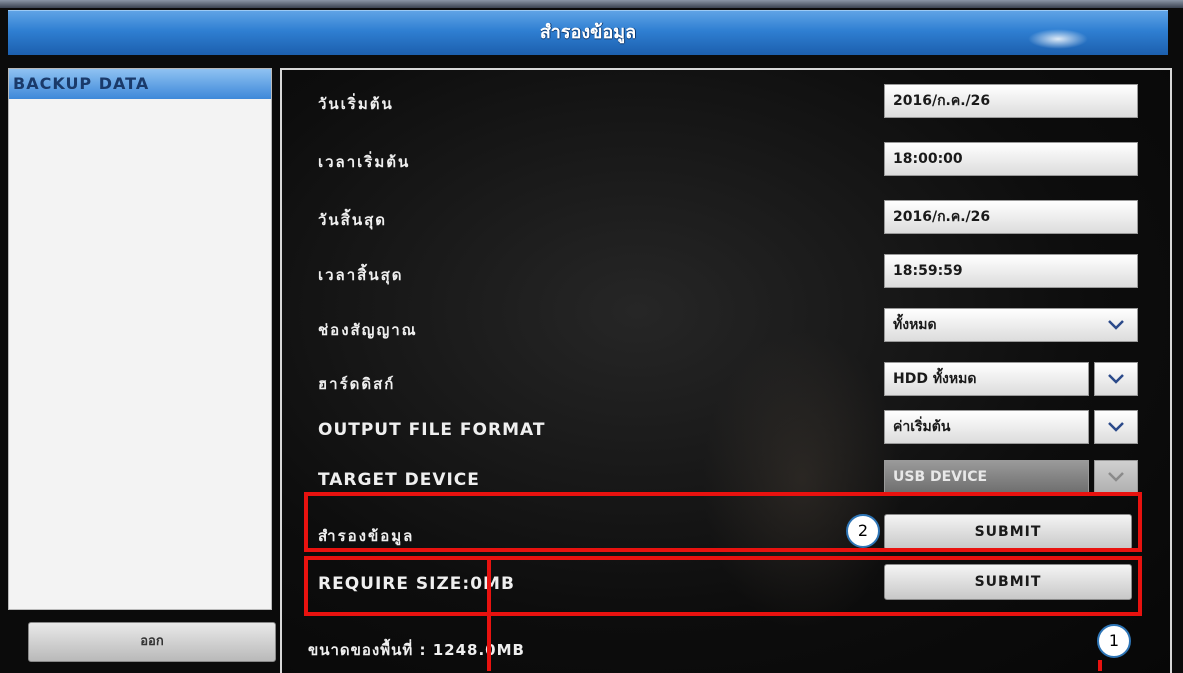 The height and width of the screenshot is (673, 1183). Describe the element at coordinates (368, 330) in the screenshot. I see `channel-label: ช่องสัญญาณ` at that location.